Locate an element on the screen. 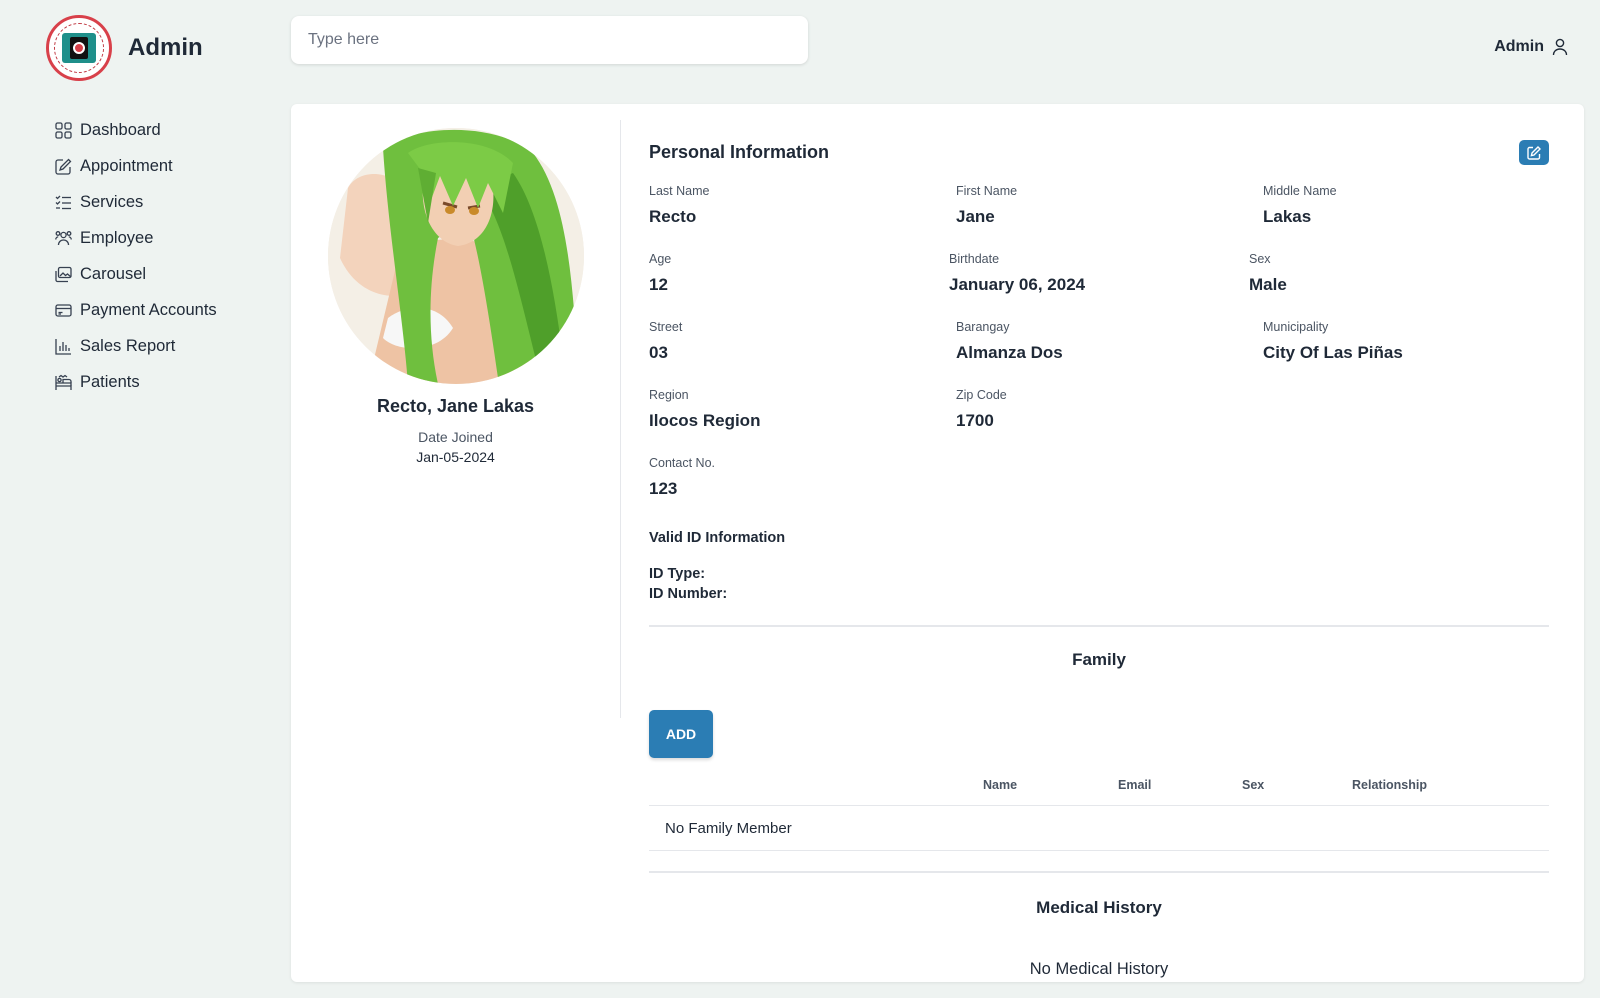  zip-code-field: Zip Code 1700 is located at coordinates (981, 409).